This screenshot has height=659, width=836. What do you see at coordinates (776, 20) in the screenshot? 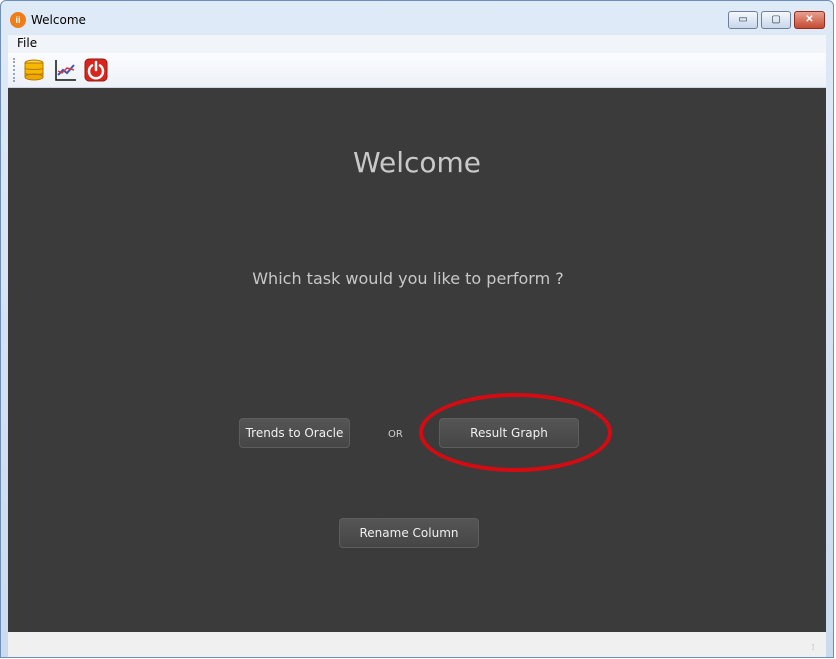
I see `maximize-button: ▢` at bounding box center [776, 20].